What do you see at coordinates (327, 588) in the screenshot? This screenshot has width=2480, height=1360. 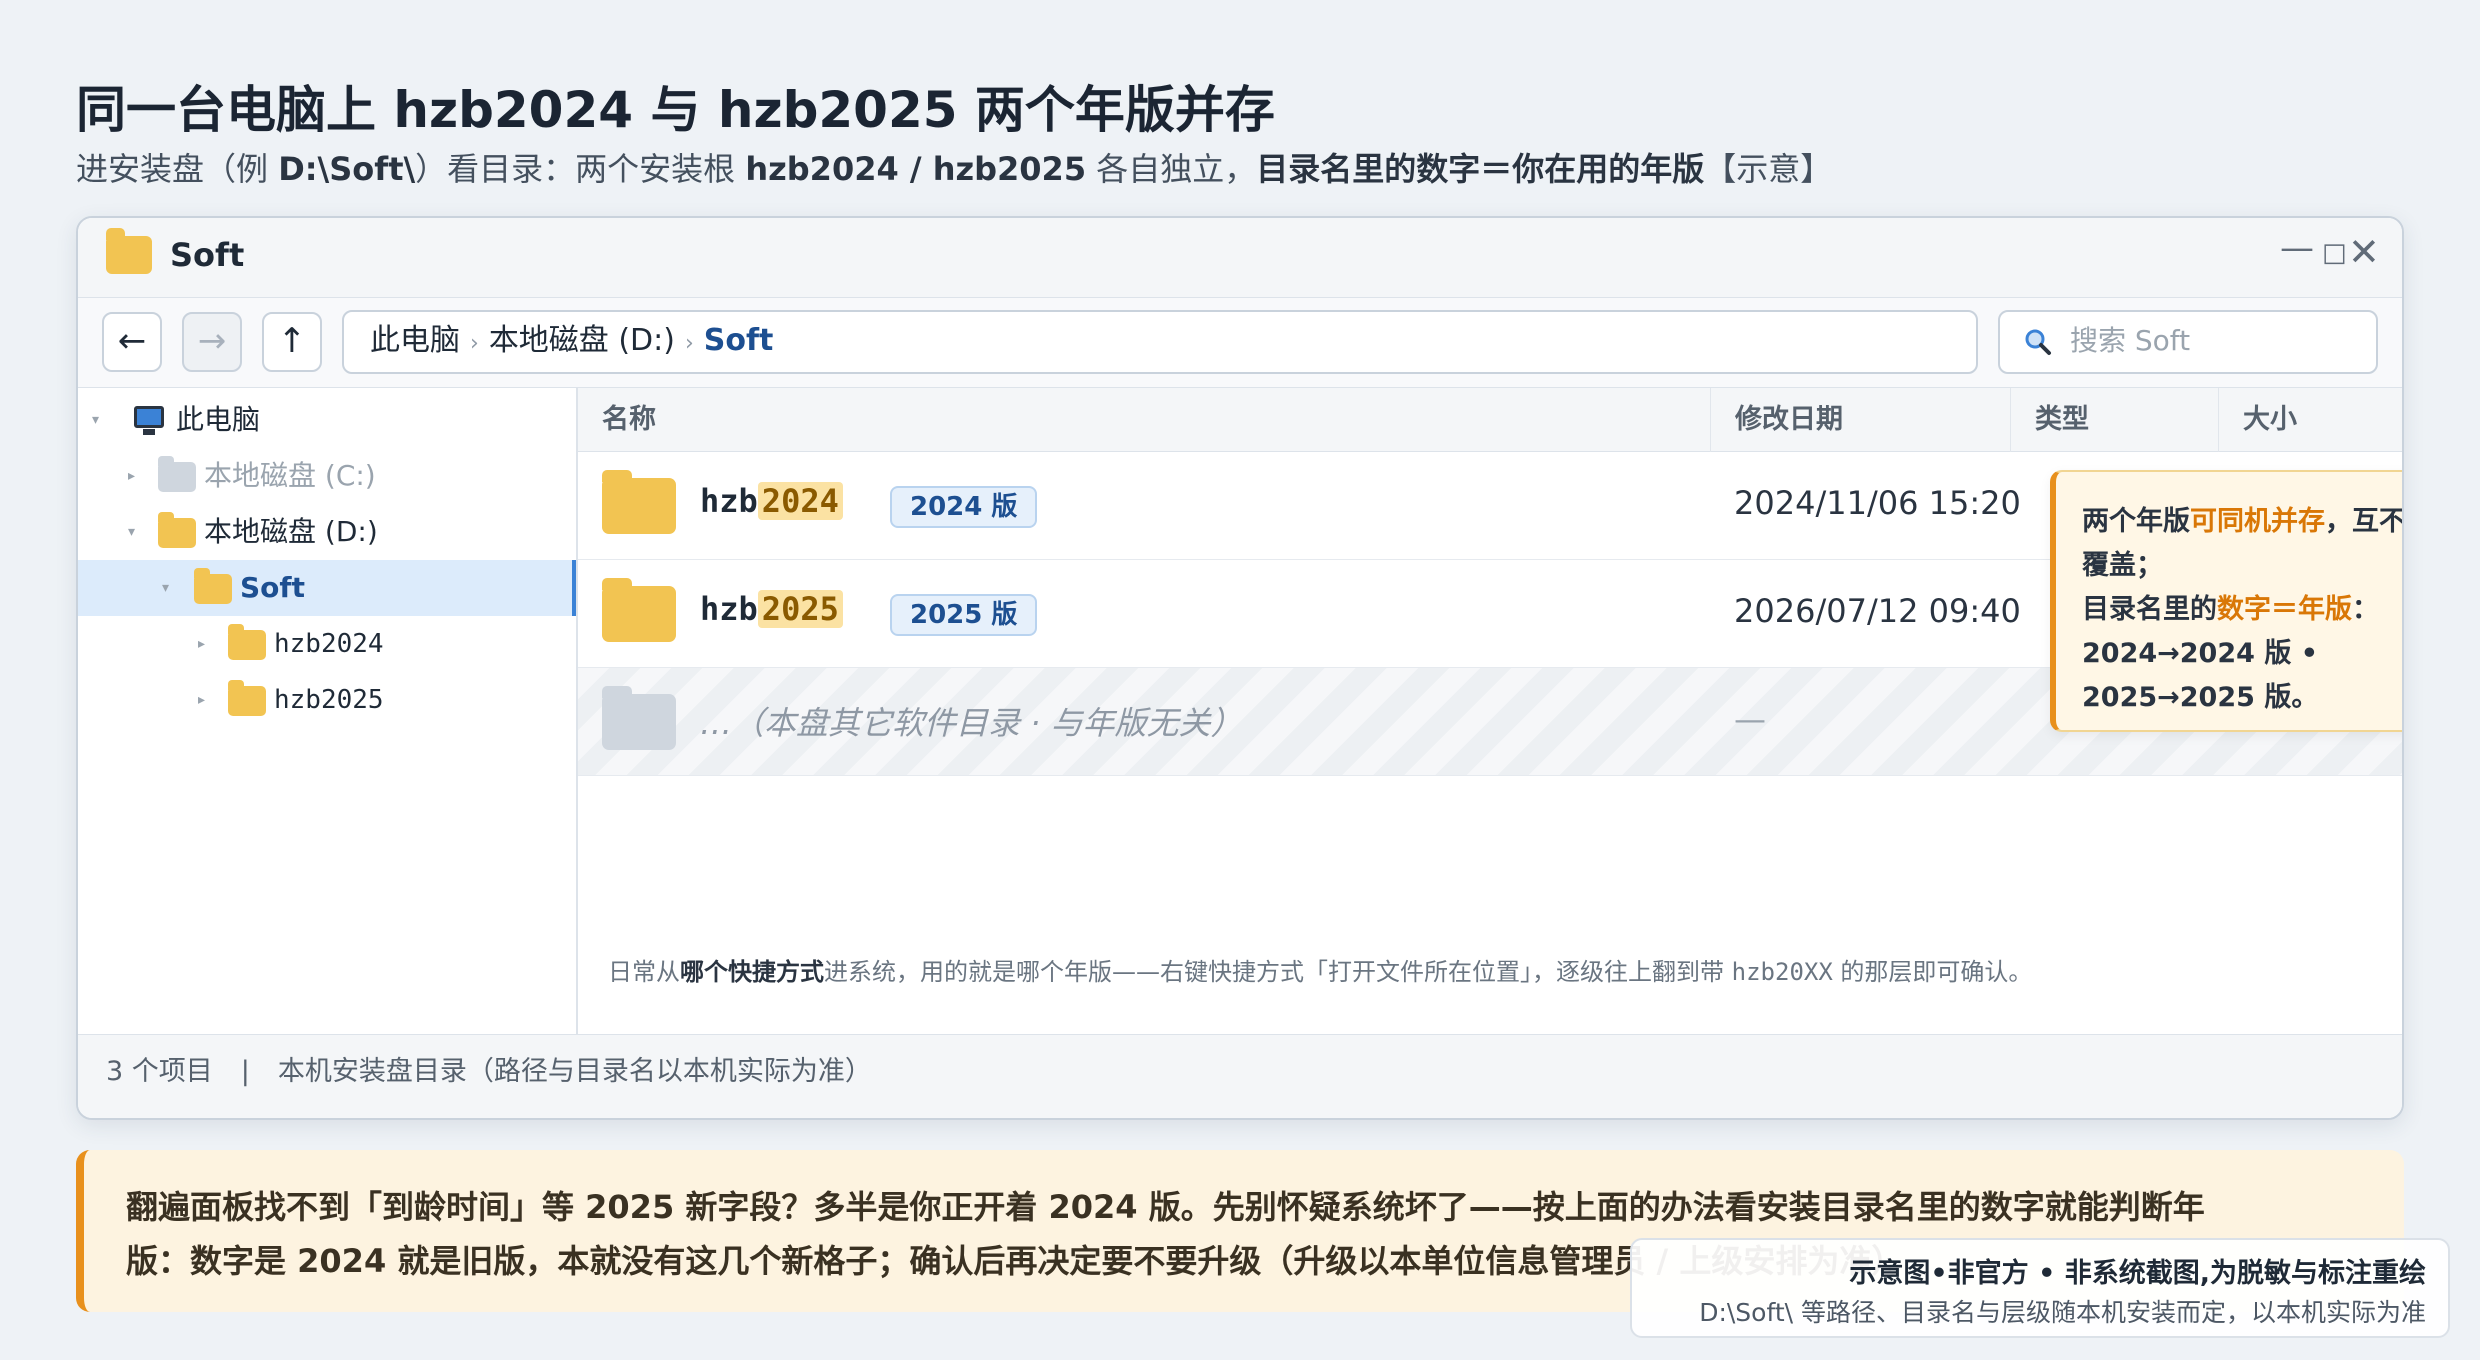 I see `tree-item-soft: ▾ Soft` at bounding box center [327, 588].